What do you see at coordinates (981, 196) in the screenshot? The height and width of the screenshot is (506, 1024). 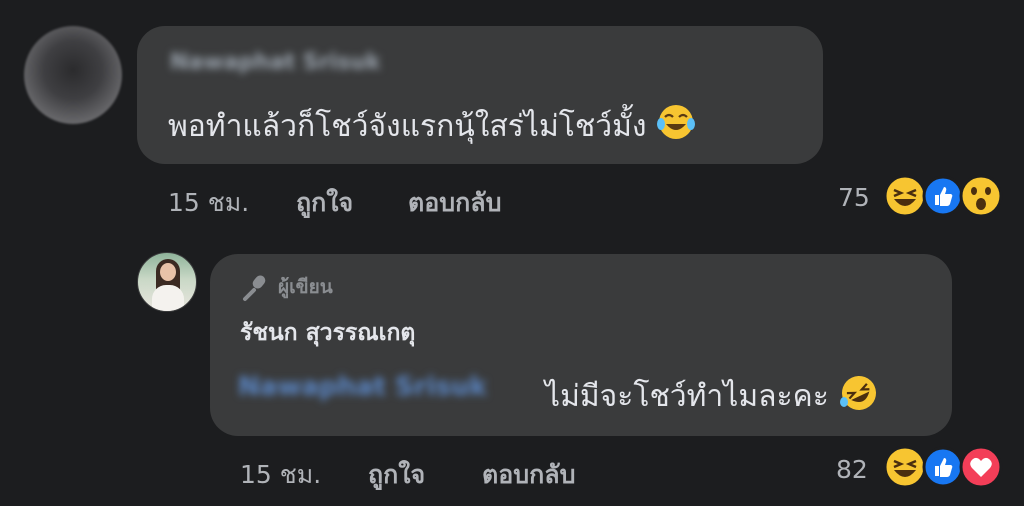 I see `wow-reaction-icon` at bounding box center [981, 196].